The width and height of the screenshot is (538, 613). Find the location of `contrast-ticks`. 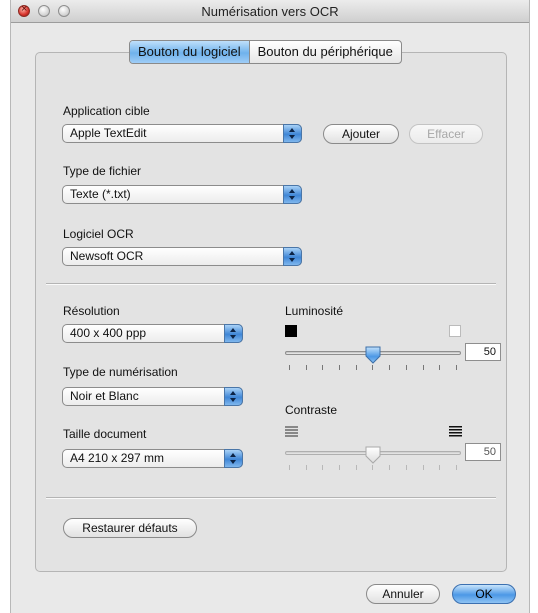

contrast-ticks is located at coordinates (373, 468).